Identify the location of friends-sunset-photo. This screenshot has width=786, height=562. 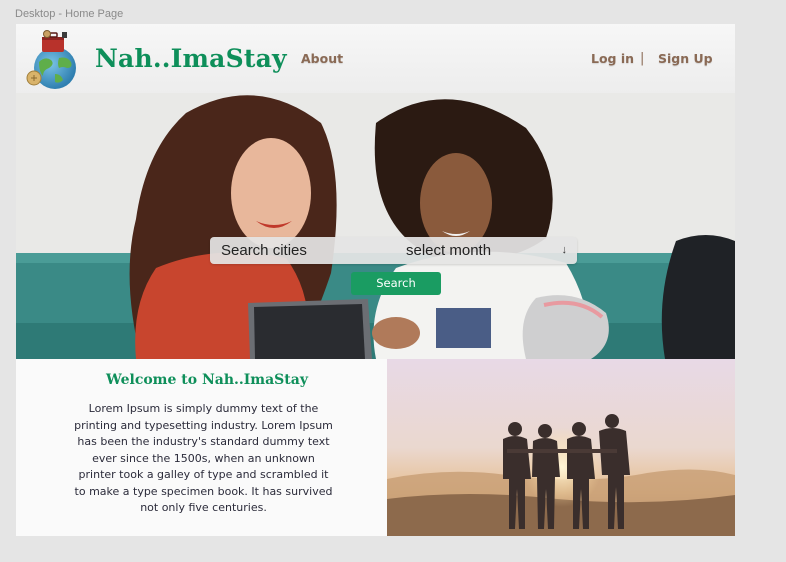
(561, 447).